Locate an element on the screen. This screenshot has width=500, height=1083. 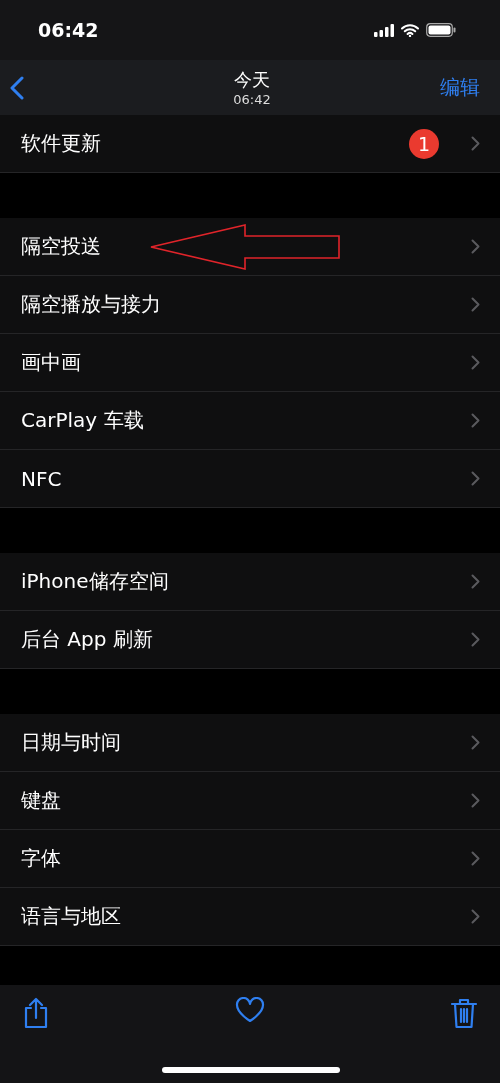
edit-button: 编辑 is located at coordinates (460, 87).